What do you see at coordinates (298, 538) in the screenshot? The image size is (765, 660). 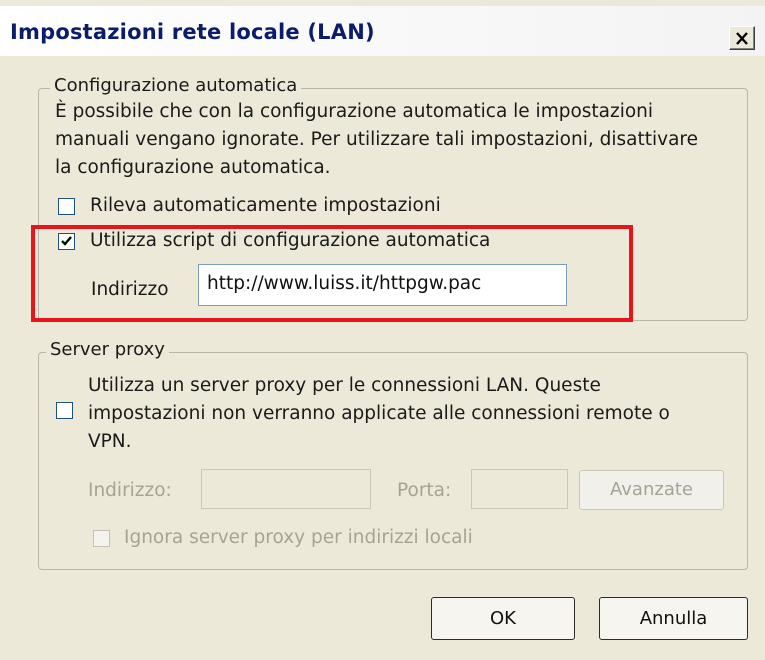 I see `bypass-local-label: Ignora server proxy per indirizzi locali` at bounding box center [298, 538].